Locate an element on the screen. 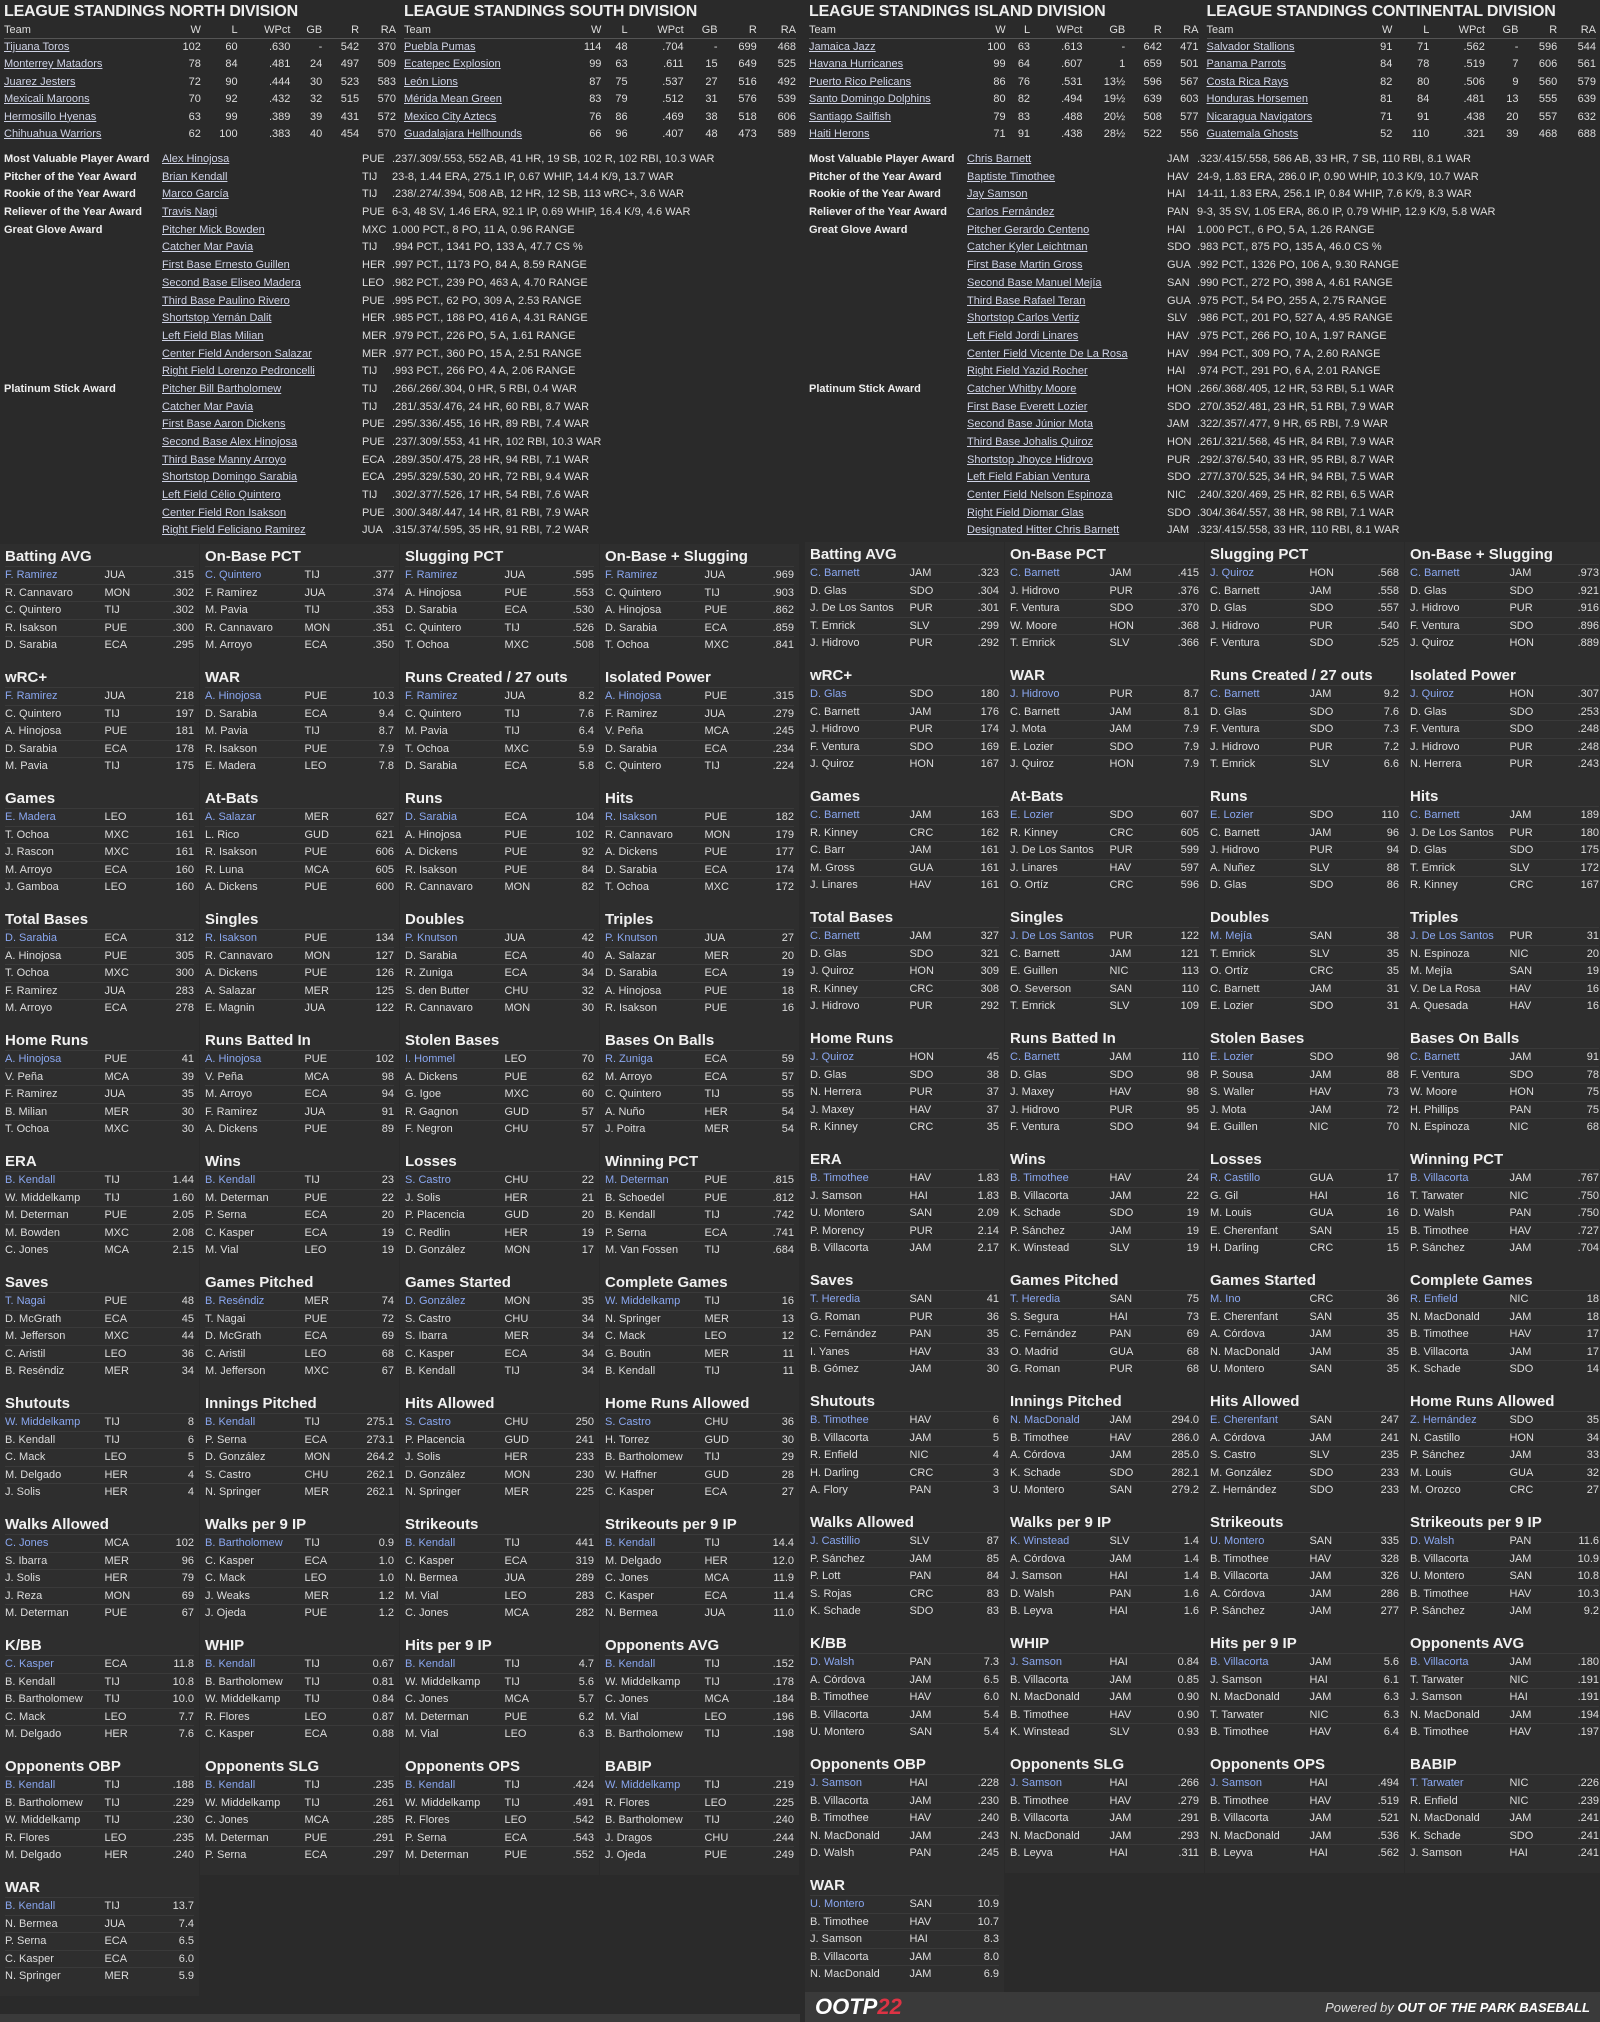  player-link: J. De Los Santos is located at coordinates (1059, 936).